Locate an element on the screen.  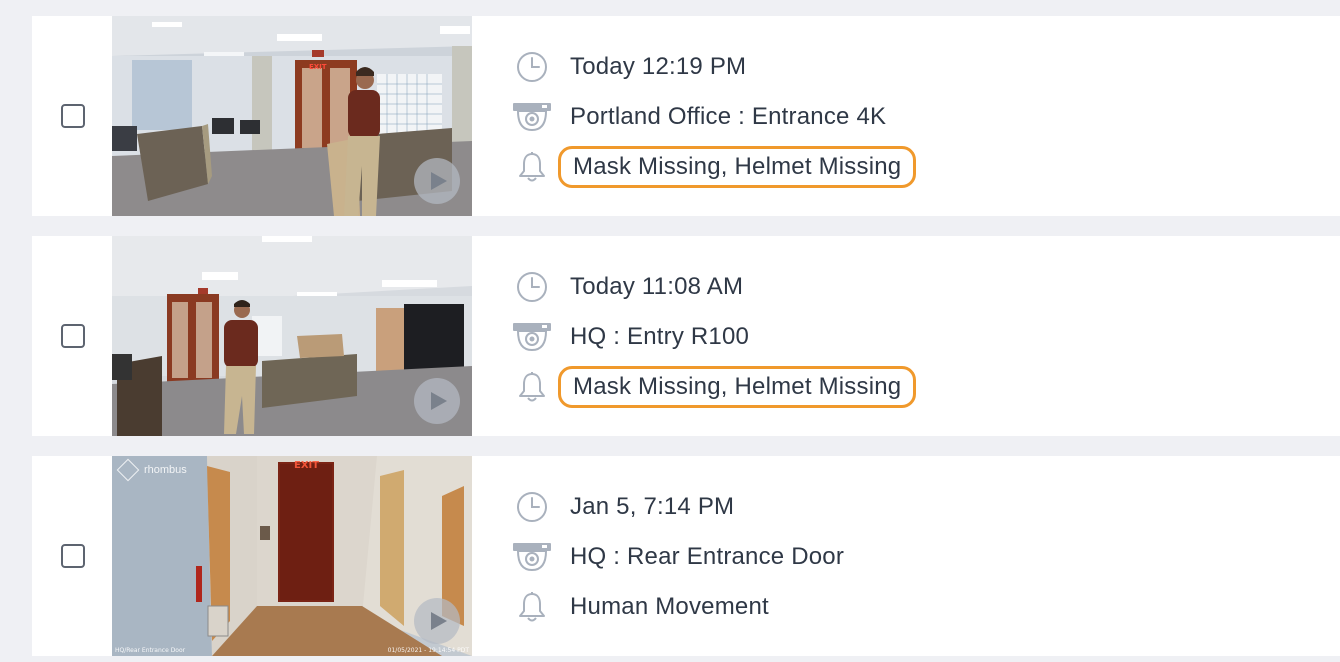
event-alert-line: Human Movement is located at coordinates (640, 607).